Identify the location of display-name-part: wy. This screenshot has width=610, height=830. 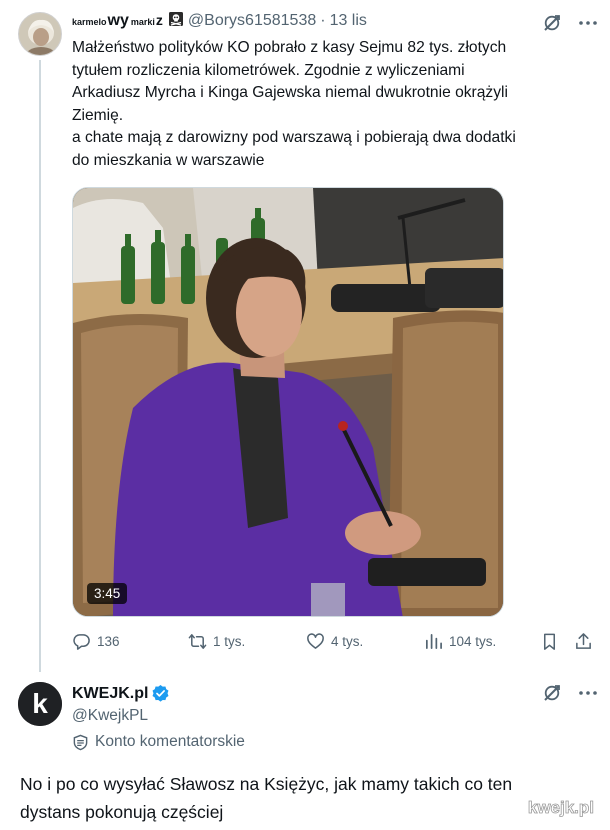
(118, 20).